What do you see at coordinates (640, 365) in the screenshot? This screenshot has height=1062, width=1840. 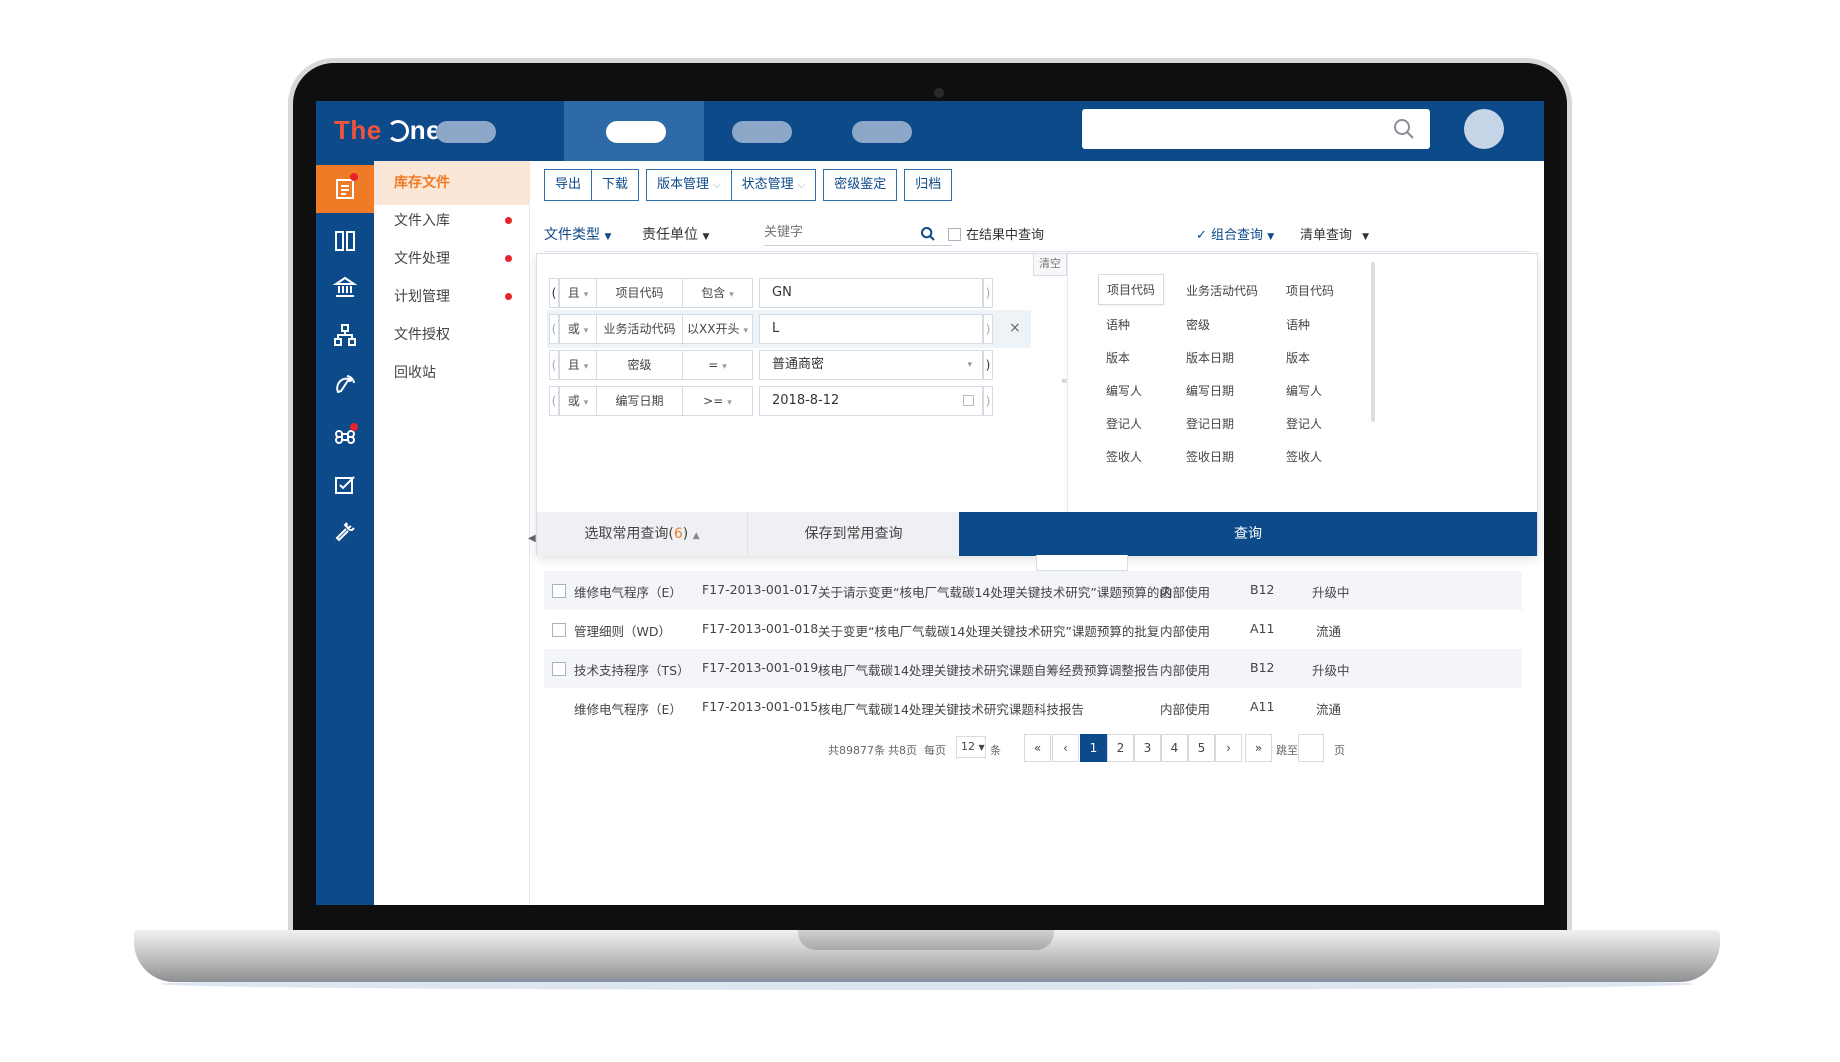 I see `field-select: 密级` at bounding box center [640, 365].